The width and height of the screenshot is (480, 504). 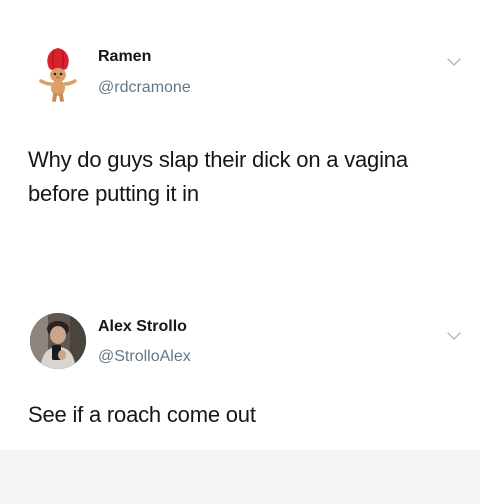 I want to click on tweet-text-line: See if a roach come out, so click(x=142, y=414).